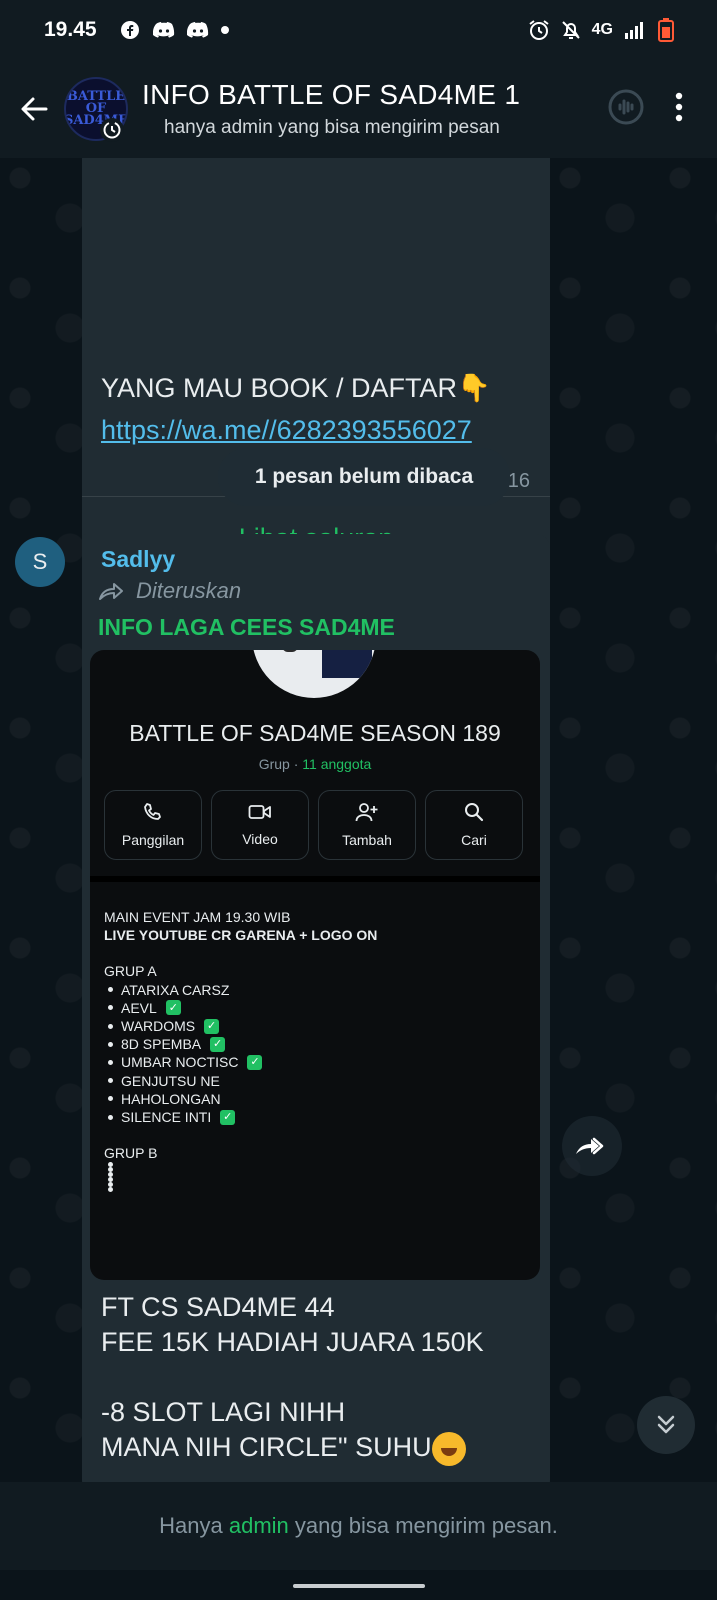 This screenshot has width=717, height=1600. I want to click on shot-action-search: Cari, so click(474, 825).